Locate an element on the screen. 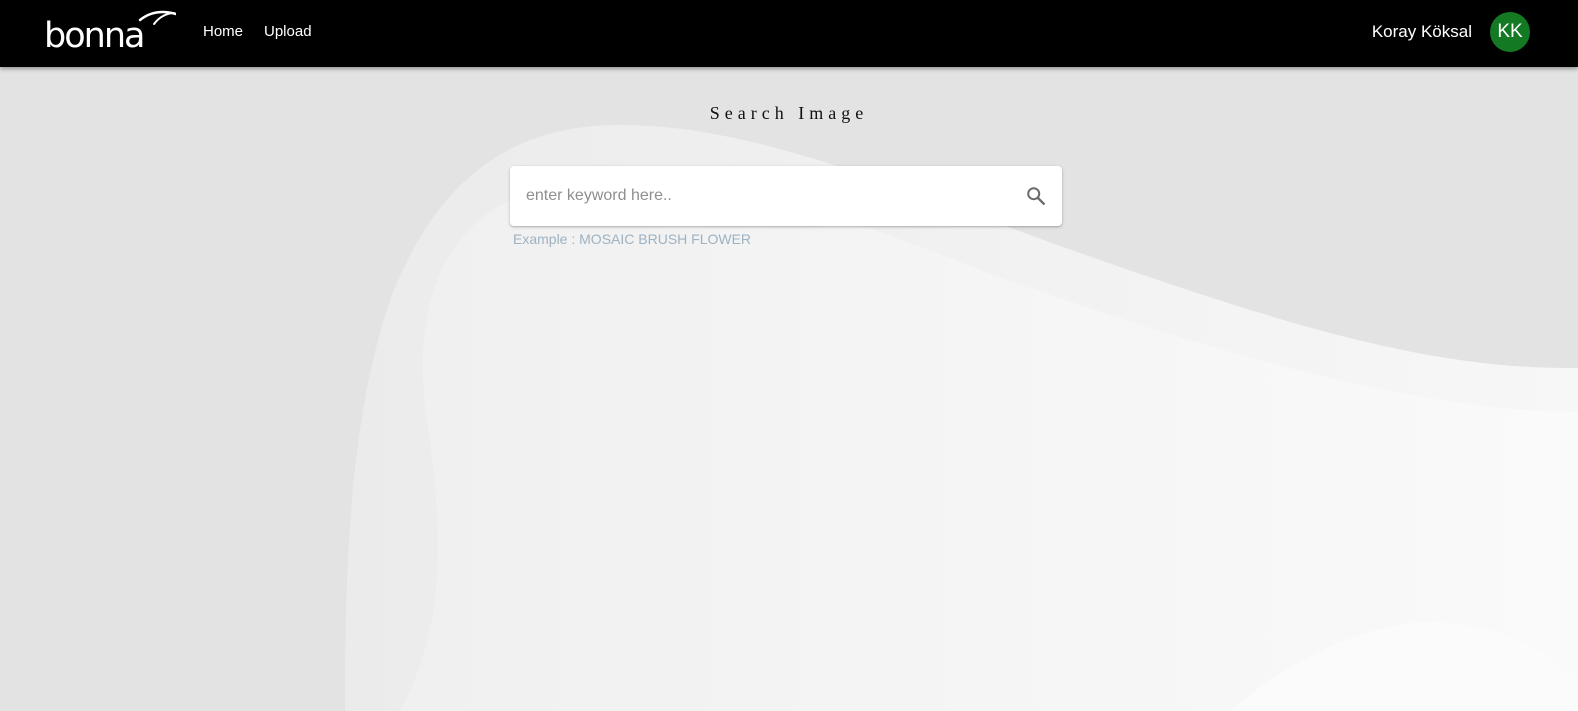 Image resolution: width=1578 pixels, height=711 pixels. user-avatar: KK is located at coordinates (1510, 32).